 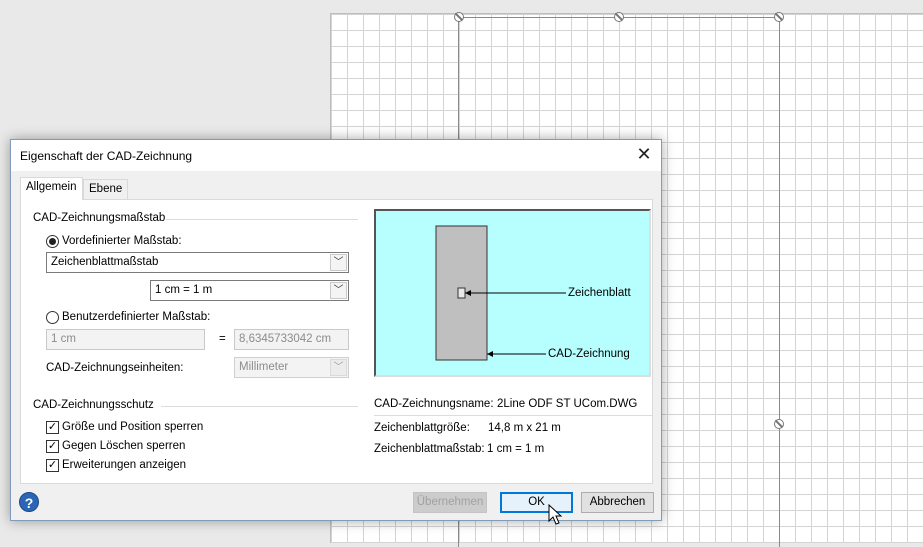 I want to click on cancel-button: Abbrechen, so click(x=617, y=502).